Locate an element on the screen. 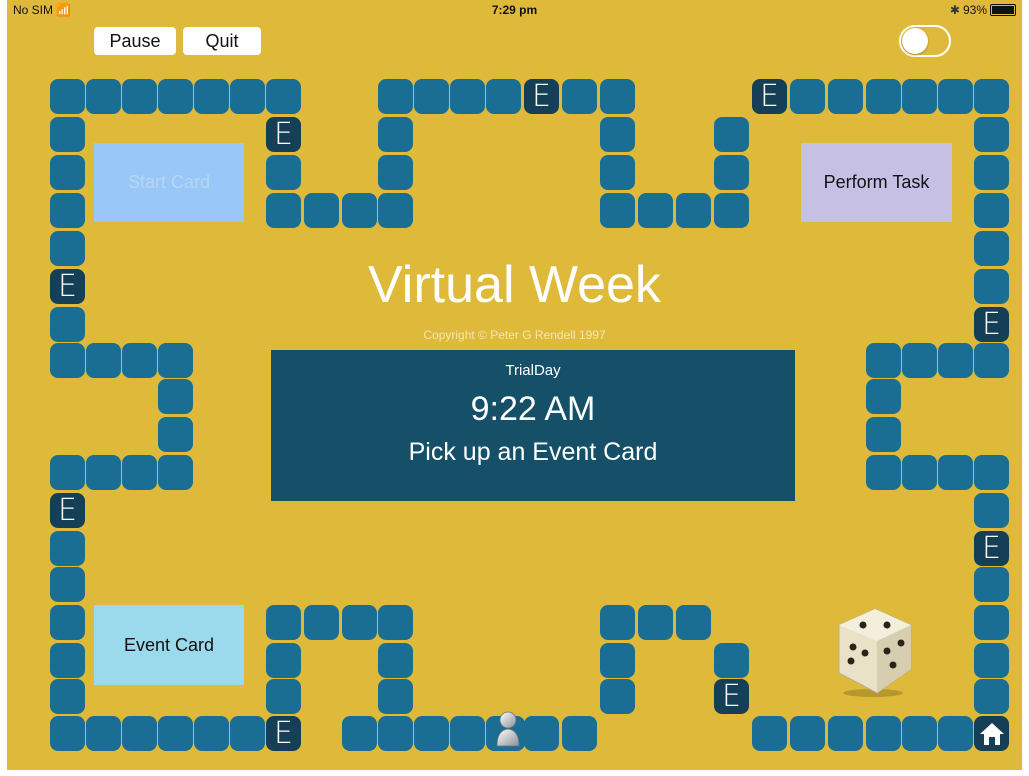 The image size is (1029, 776). game-title: Virtual Week is located at coordinates (514, 285).